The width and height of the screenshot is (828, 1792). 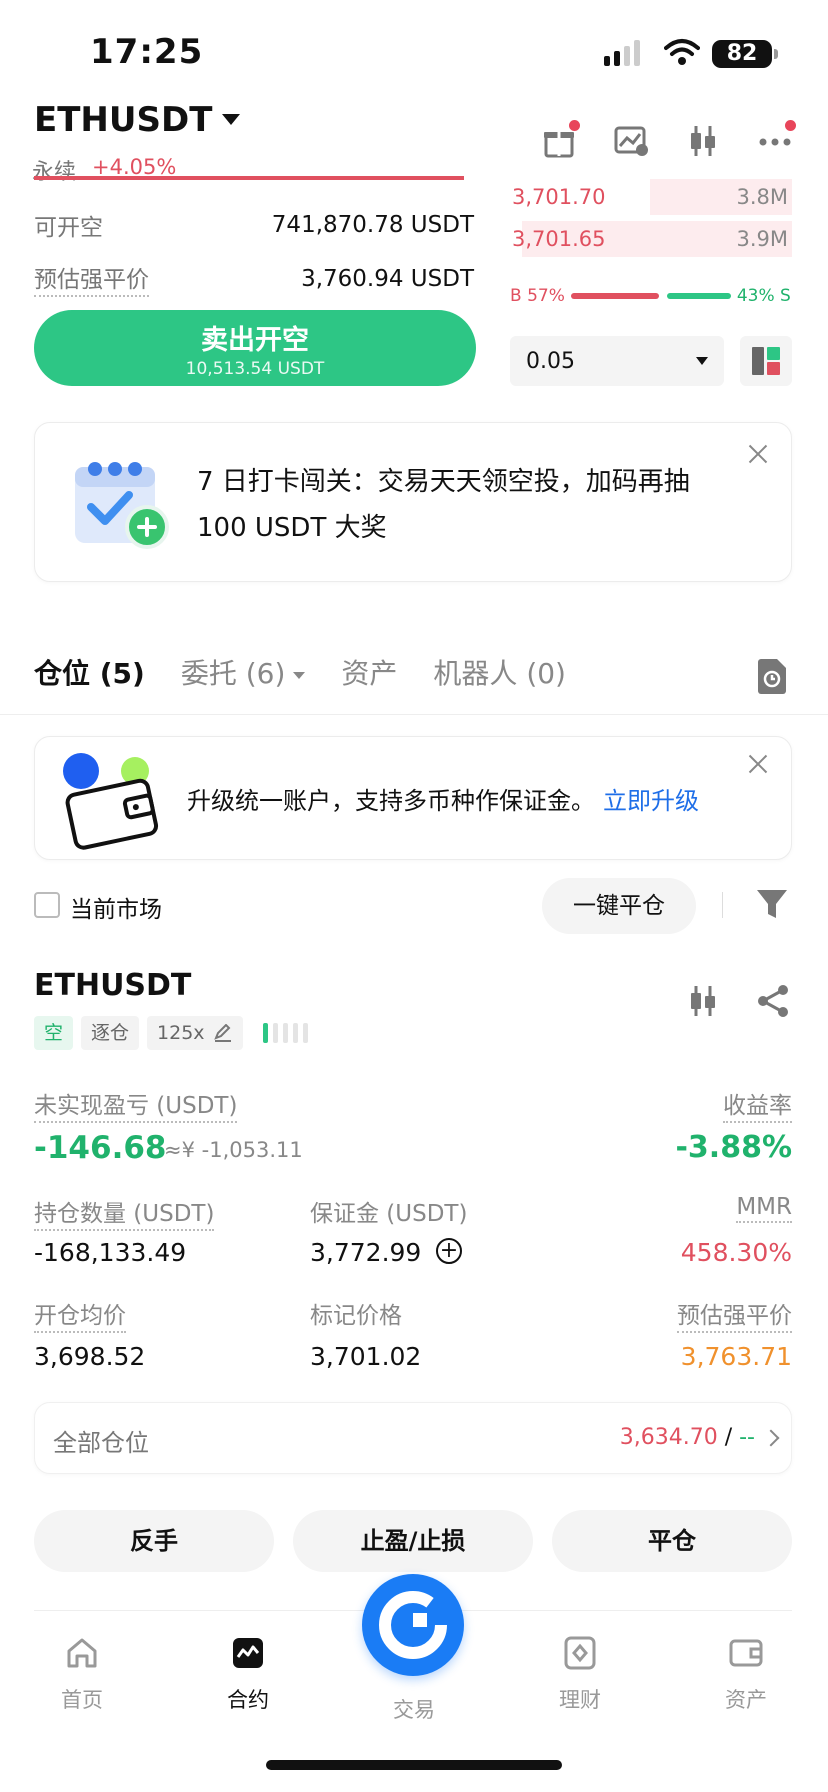 I want to click on tp-value: 3,634.70, so click(x=668, y=1437).